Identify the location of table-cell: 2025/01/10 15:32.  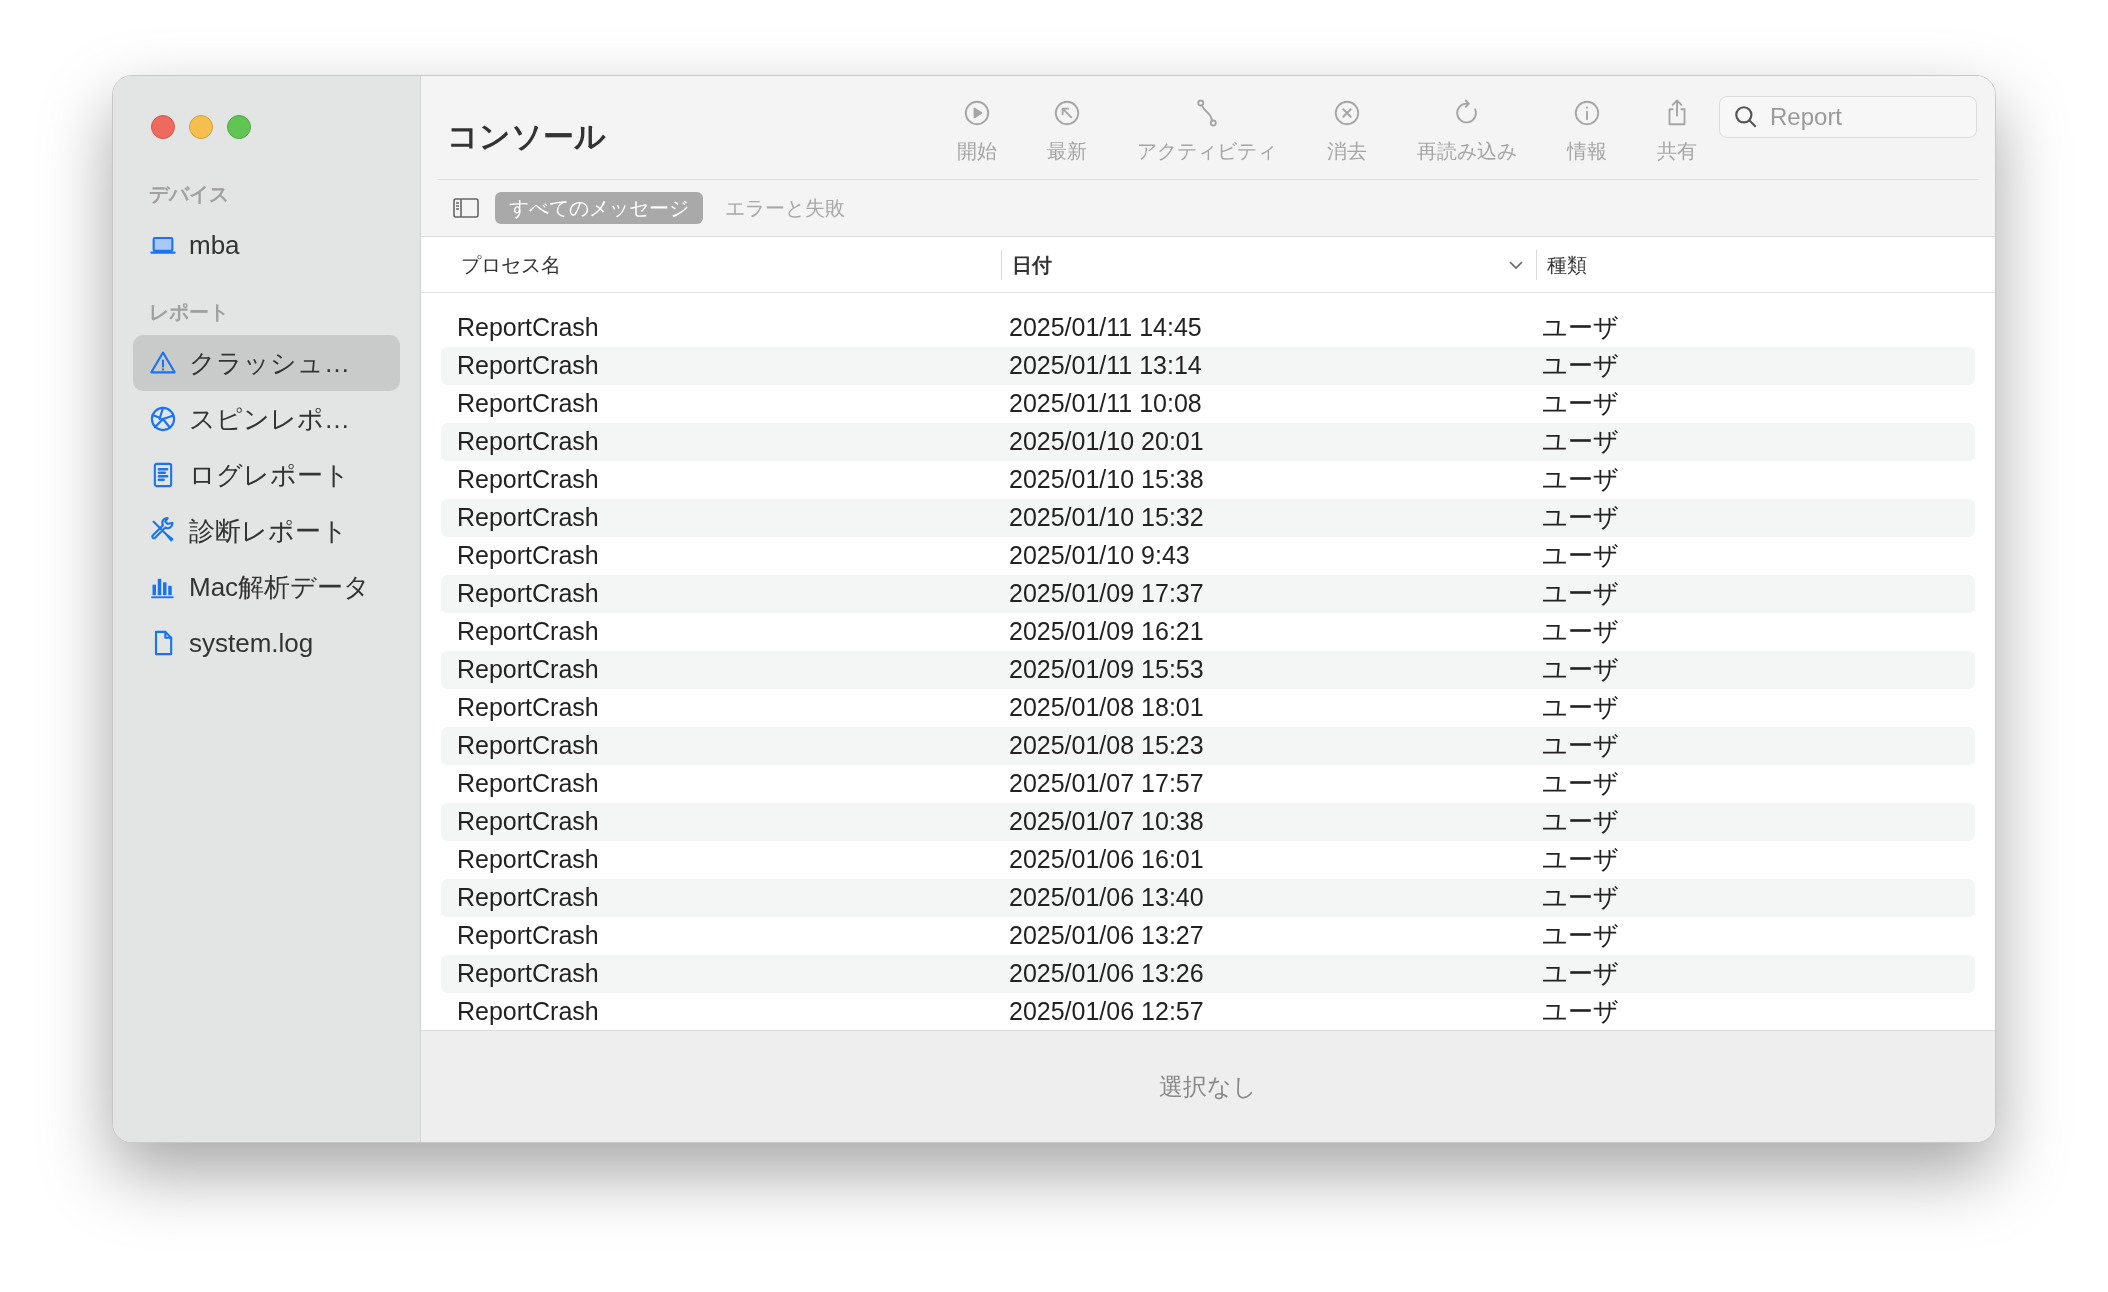
(1106, 517).